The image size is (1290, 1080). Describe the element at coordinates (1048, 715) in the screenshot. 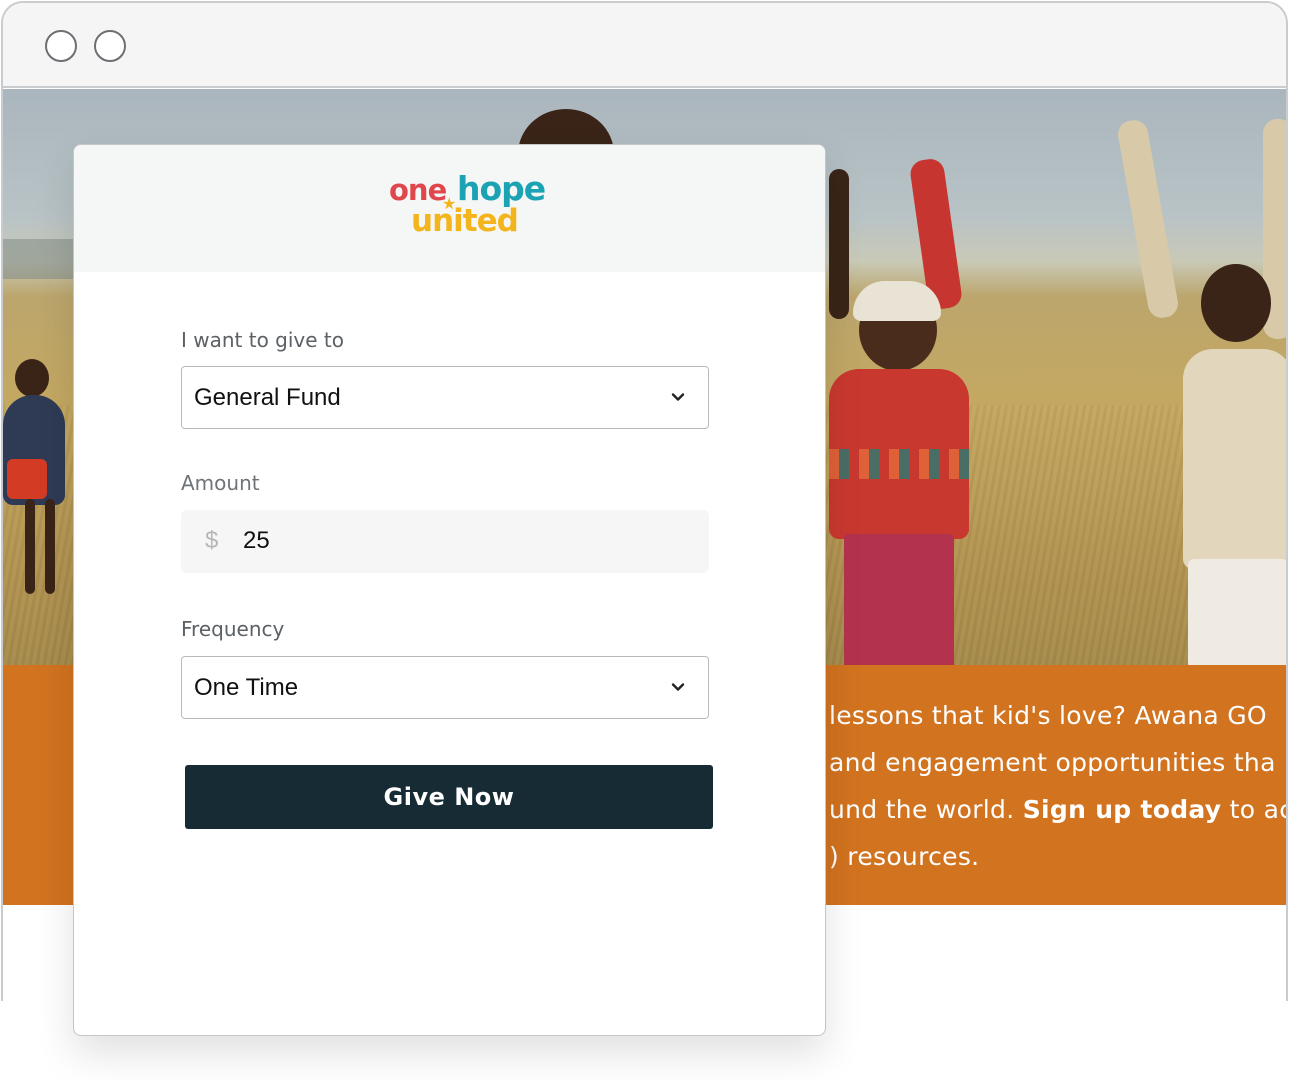

I see `banner-line-1: lessons that kid's love? Awana GO` at that location.